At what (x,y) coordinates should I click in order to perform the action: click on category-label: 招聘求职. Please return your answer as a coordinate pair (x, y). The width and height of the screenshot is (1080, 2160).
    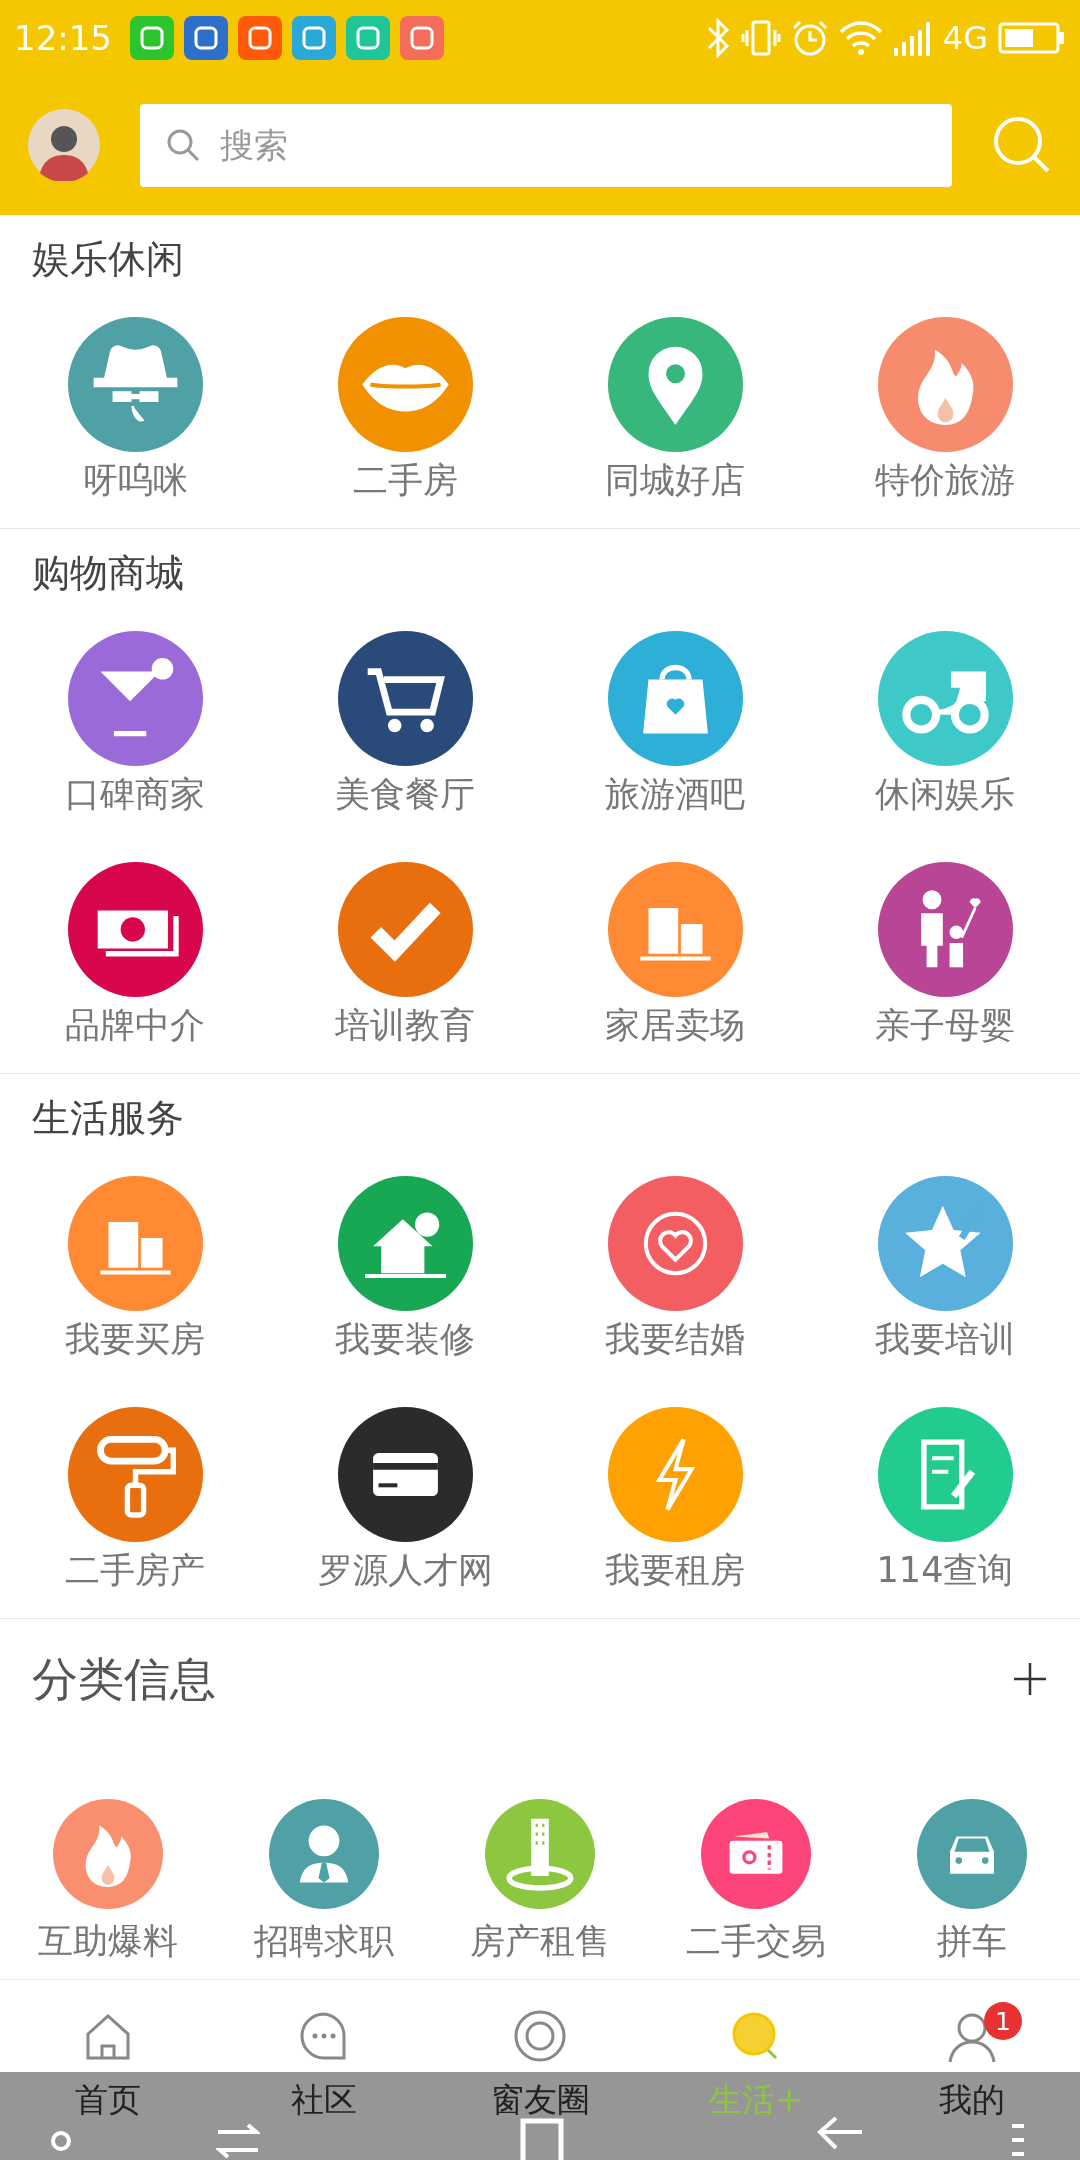
    Looking at the image, I should click on (324, 1941).